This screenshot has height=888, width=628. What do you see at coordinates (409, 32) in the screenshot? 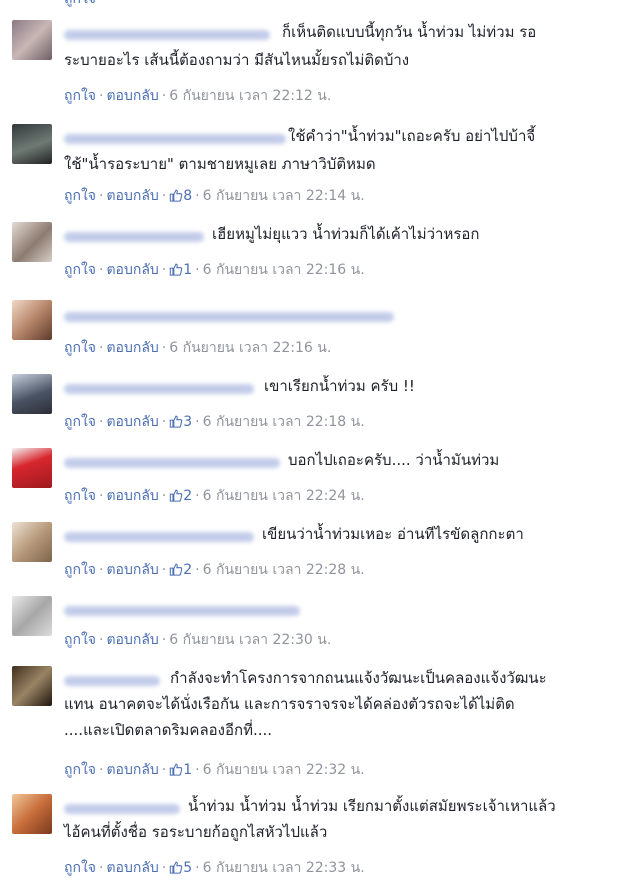
I see `comment-text-line1: ก็เห็นติดแบบนี้ทุกวัน น้ำท่วม ไม่ท่วม รอ` at bounding box center [409, 32].